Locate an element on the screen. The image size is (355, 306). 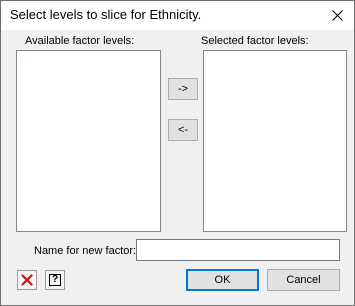
available-levels-label: Available factor levels: is located at coordinates (80, 41).